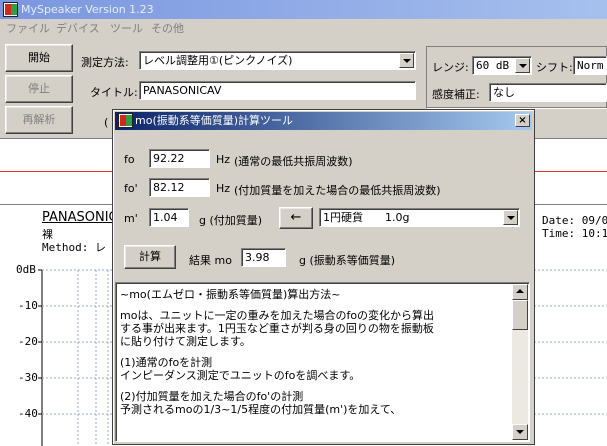 The width and height of the screenshot is (607, 446). What do you see at coordinates (105, 62) in the screenshot?
I see `method-label: 測定方法:` at bounding box center [105, 62].